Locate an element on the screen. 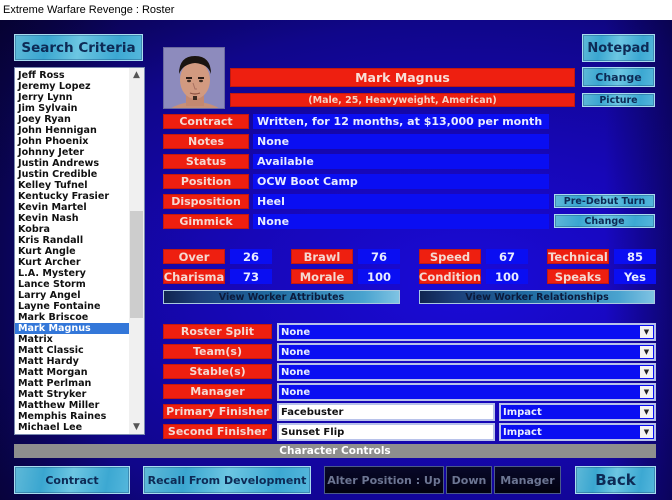 Image resolution: width=672 pixels, height=500 pixels. back-button: Back is located at coordinates (615, 480).